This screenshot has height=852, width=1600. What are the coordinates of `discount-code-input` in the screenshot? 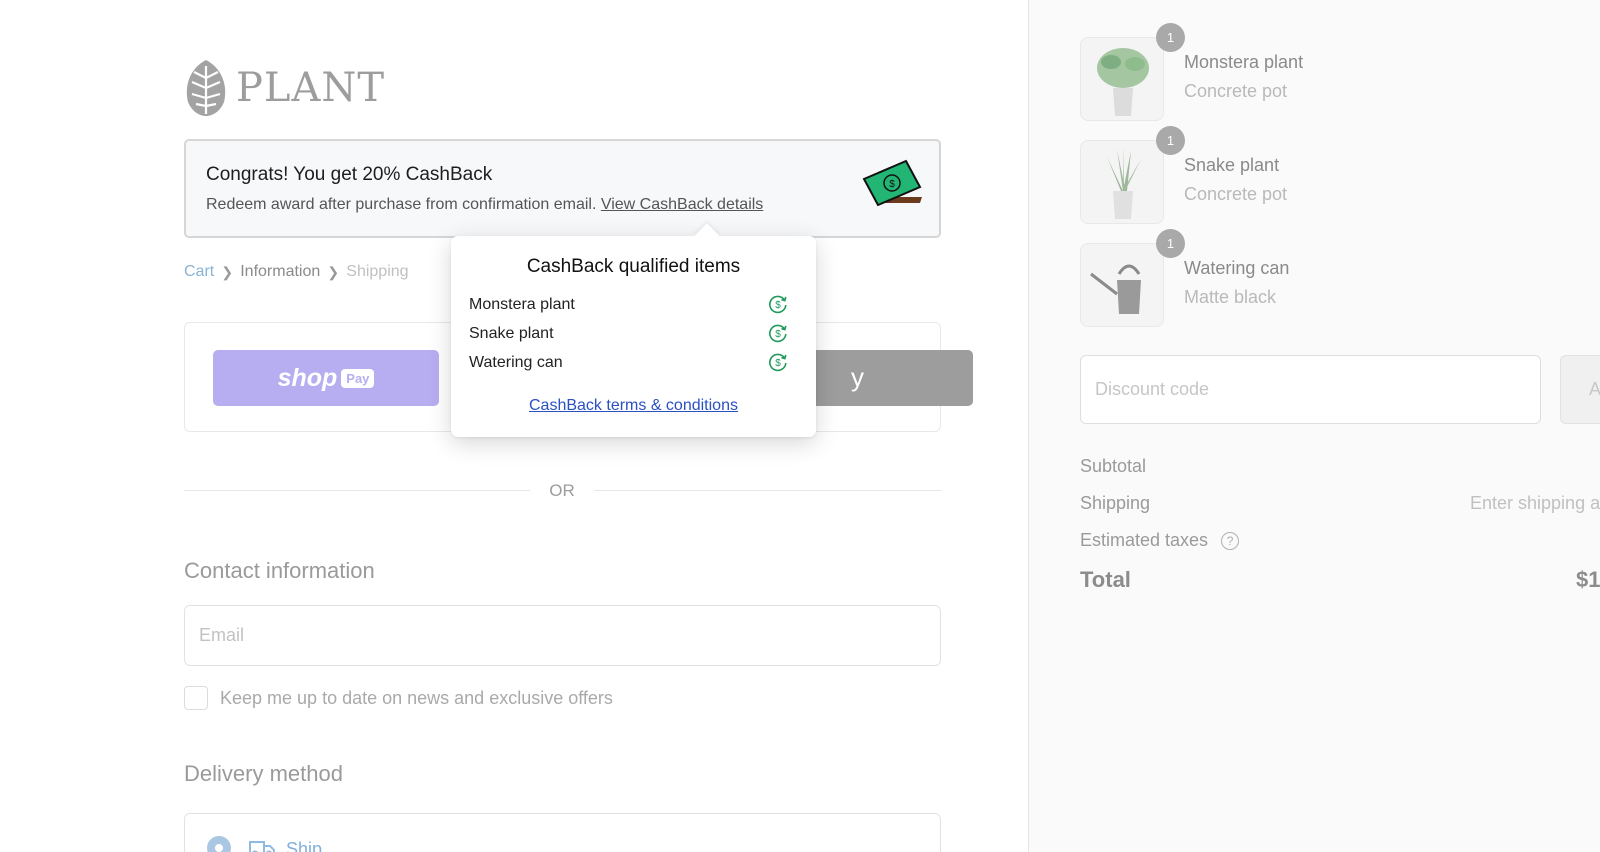 It's located at (1310, 389).